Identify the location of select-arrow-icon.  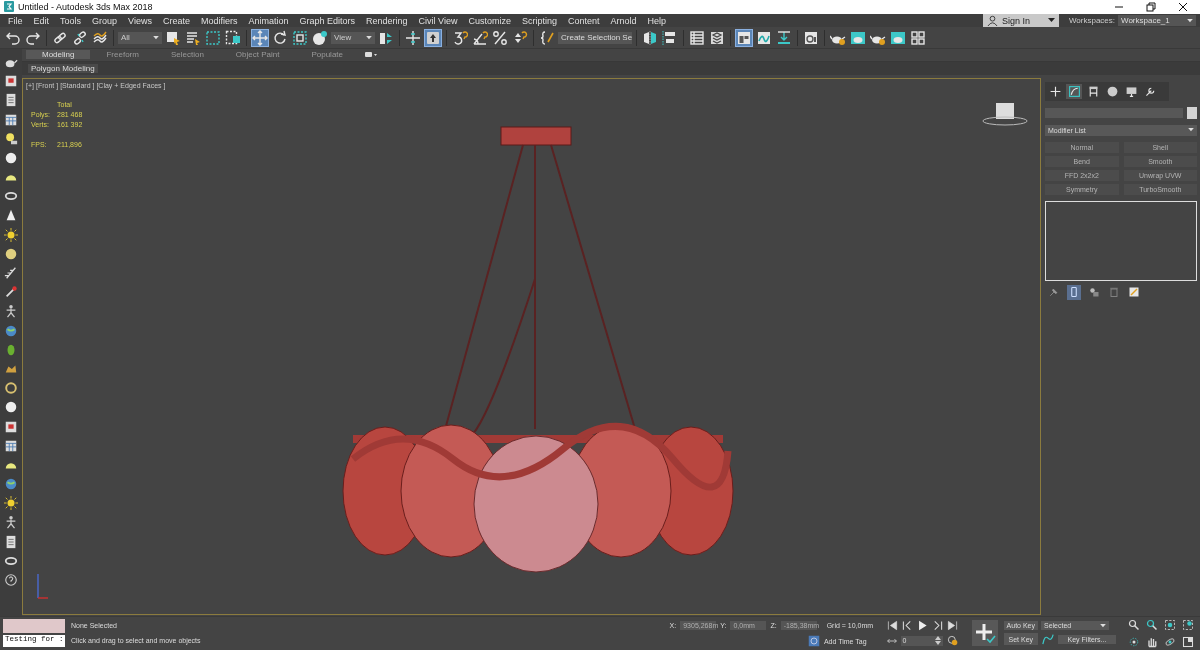
(173, 37).